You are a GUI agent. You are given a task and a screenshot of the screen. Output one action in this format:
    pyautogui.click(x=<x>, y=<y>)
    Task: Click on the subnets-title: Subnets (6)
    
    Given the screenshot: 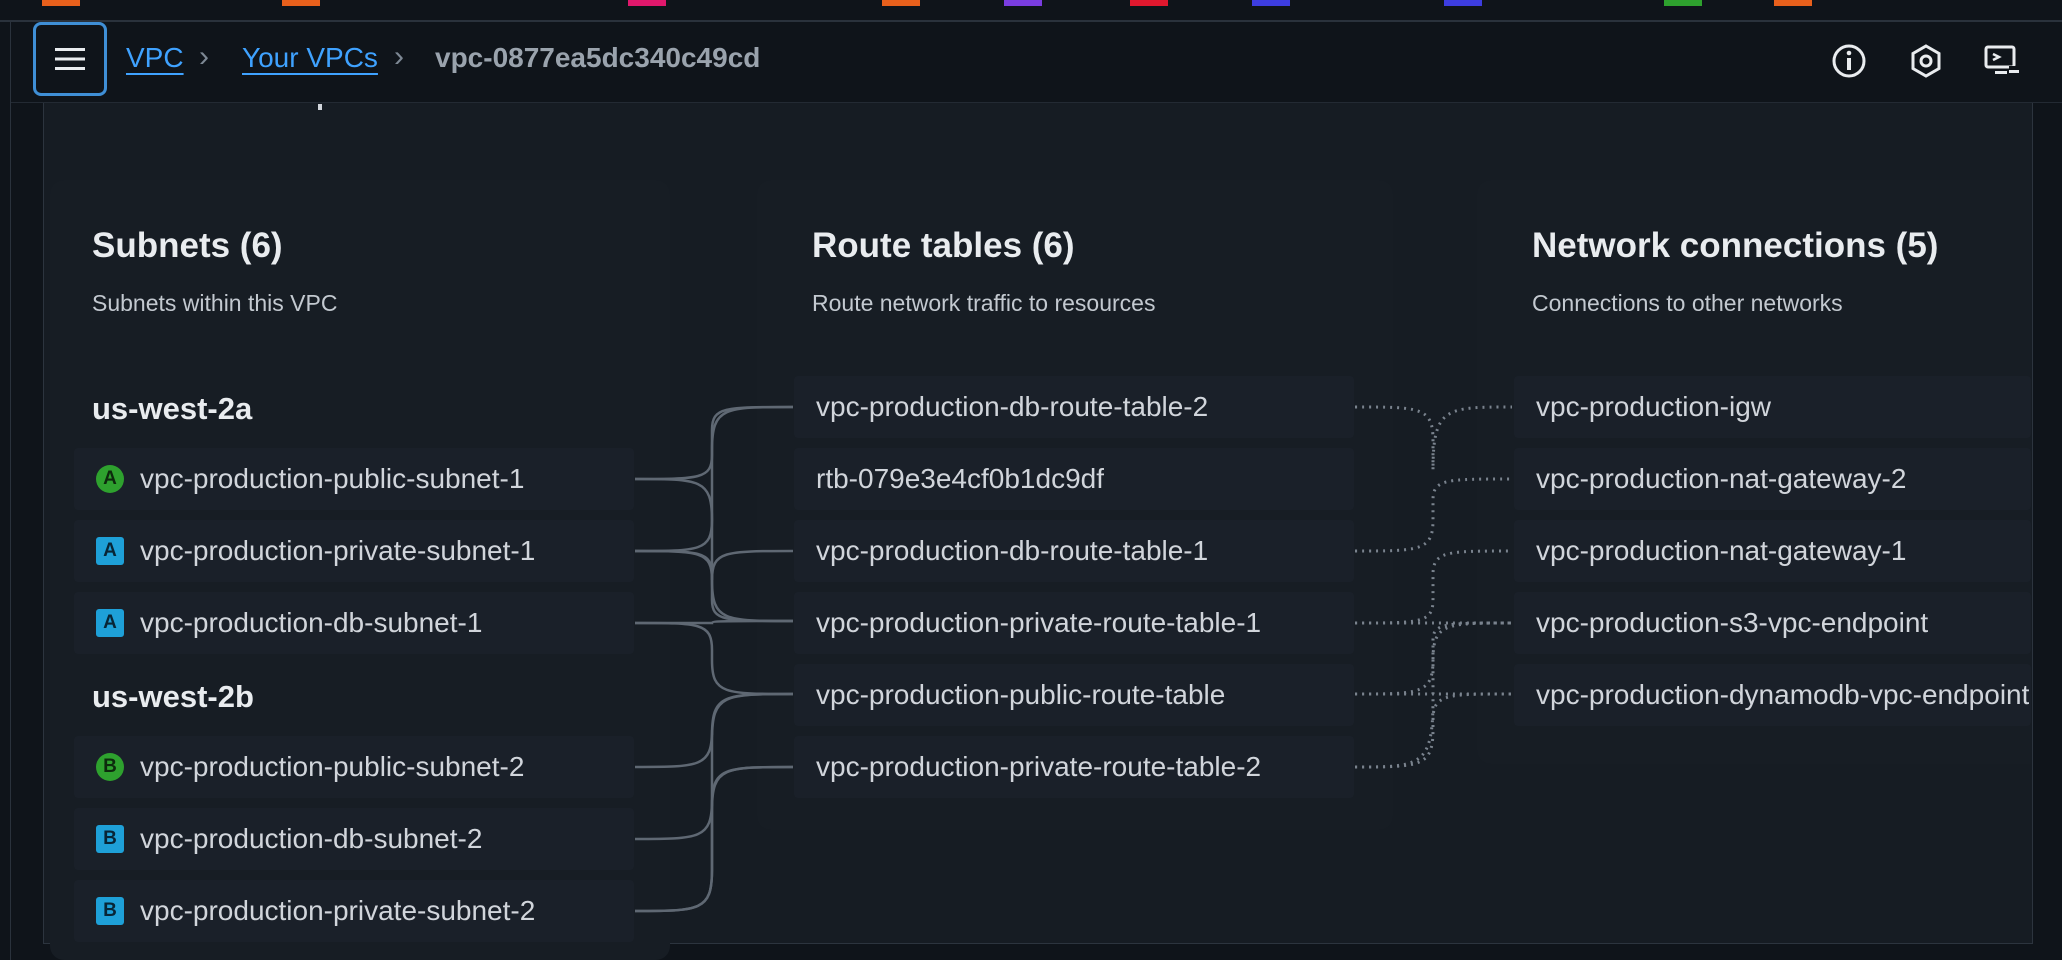 What is the action you would take?
    pyautogui.click(x=187, y=245)
    